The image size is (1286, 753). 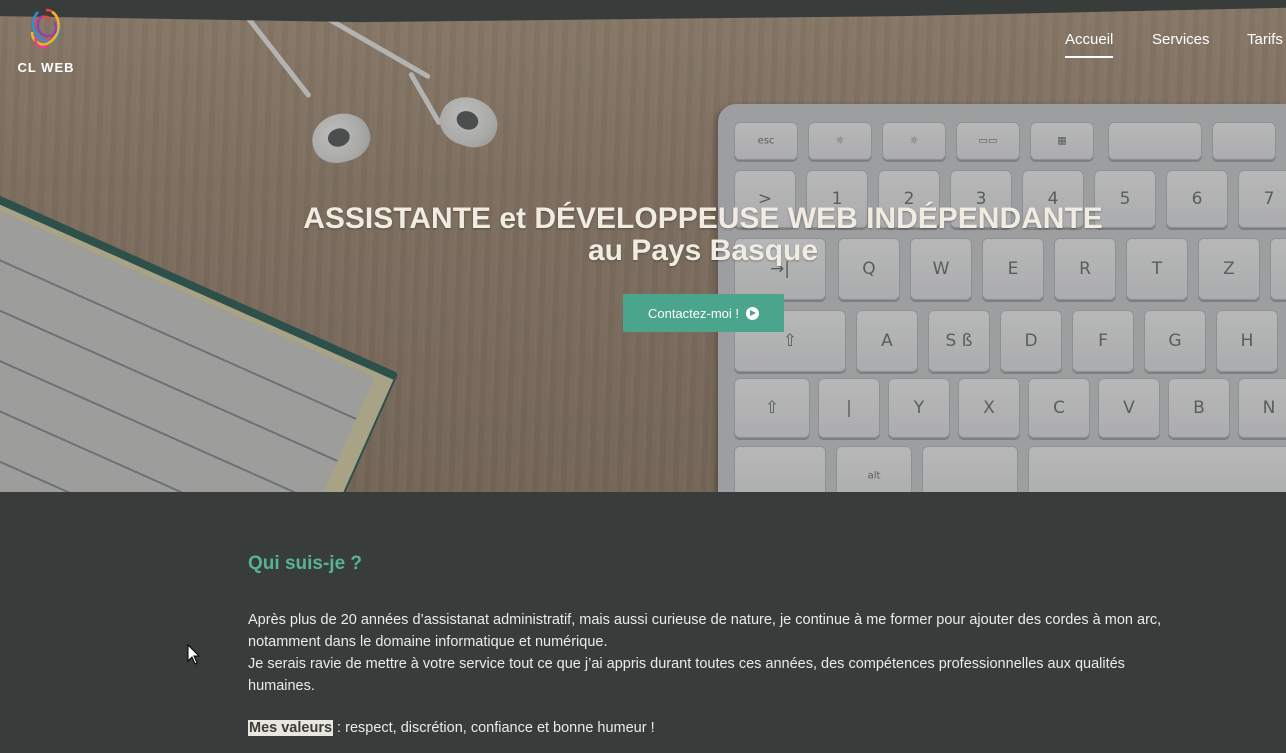 I want to click on site-logo: CL WEB, so click(x=46, y=40).